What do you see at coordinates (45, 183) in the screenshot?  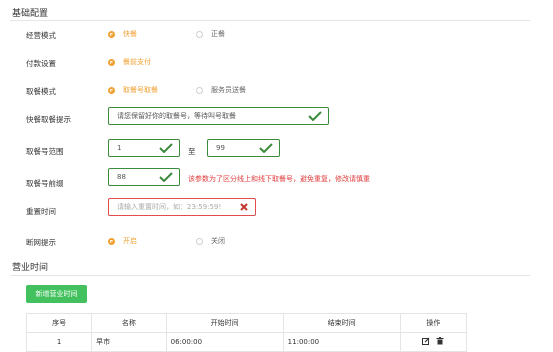 I see `prefix-label: 取餐号前缀` at bounding box center [45, 183].